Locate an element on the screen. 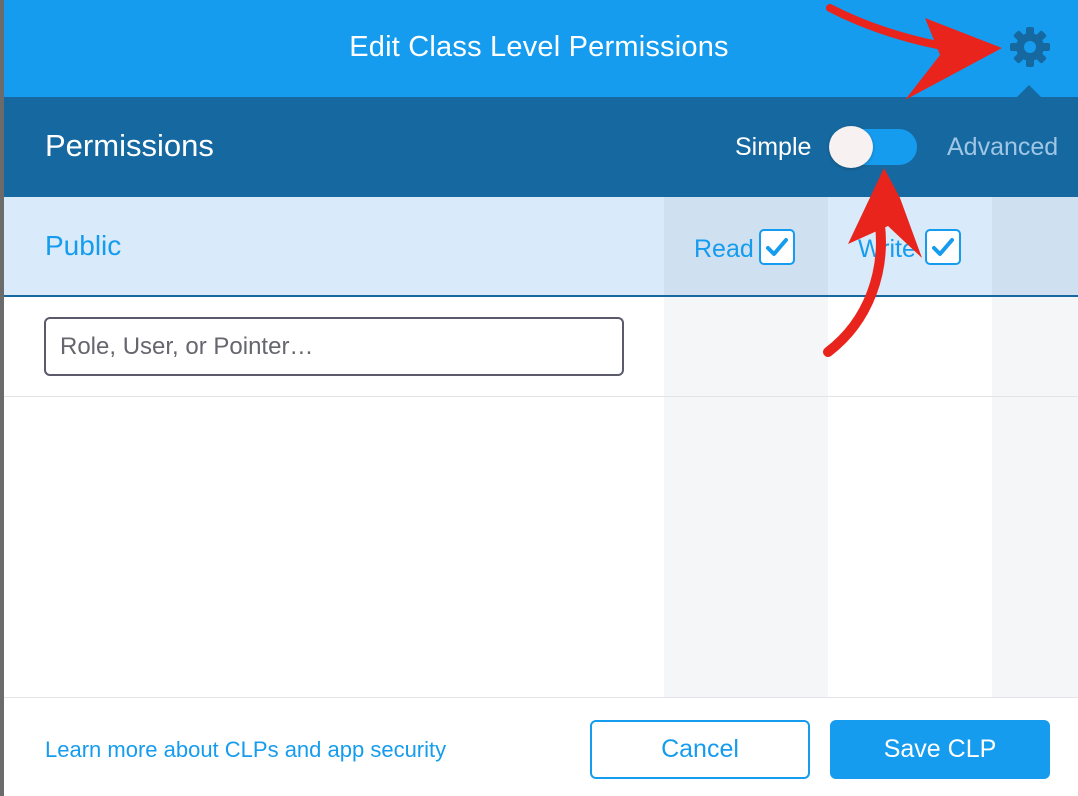 This screenshot has height=796, width=1078. read-checkbox is located at coordinates (777, 247).